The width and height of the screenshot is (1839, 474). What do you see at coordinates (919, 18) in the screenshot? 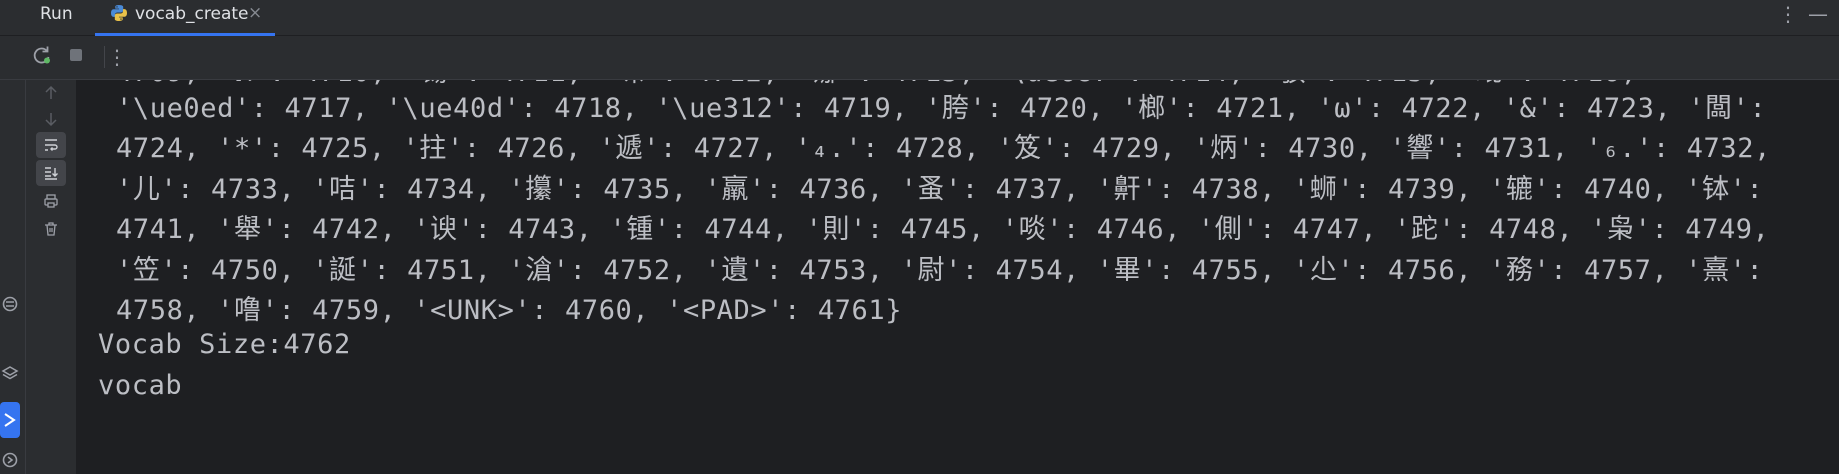
I see `tool-window-header: Run vocab_create × ⋮ —` at bounding box center [919, 18].